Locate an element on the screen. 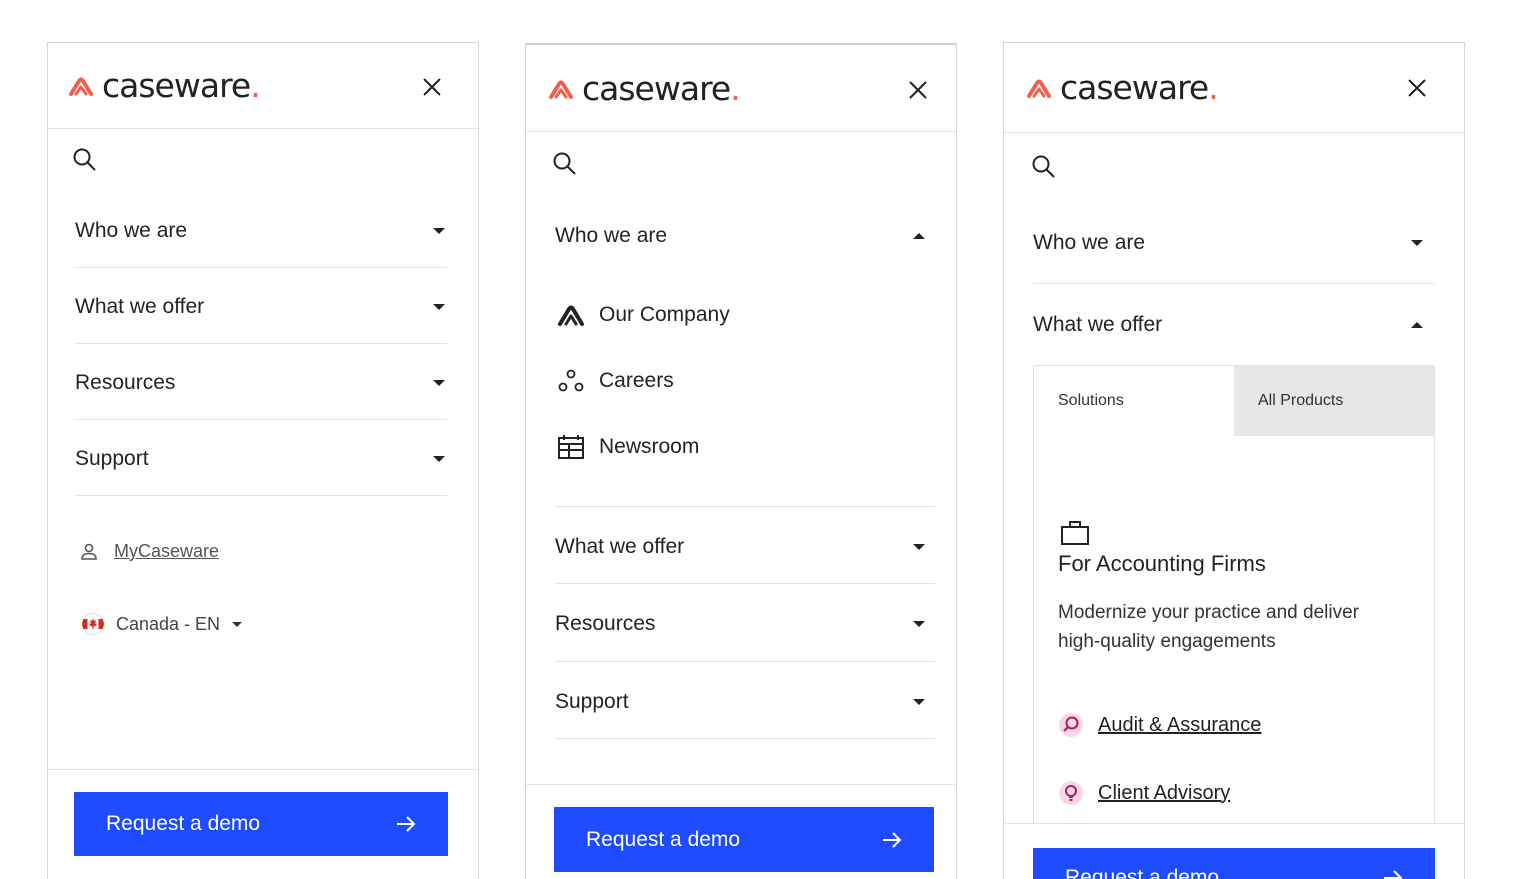 The height and width of the screenshot is (879, 1513). briefcase-icon is located at coordinates (1075, 533).